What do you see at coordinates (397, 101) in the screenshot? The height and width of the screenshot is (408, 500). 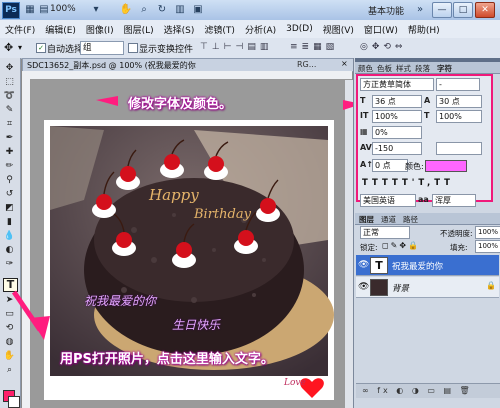 I see `font-size-input: 36 点` at bounding box center [397, 101].